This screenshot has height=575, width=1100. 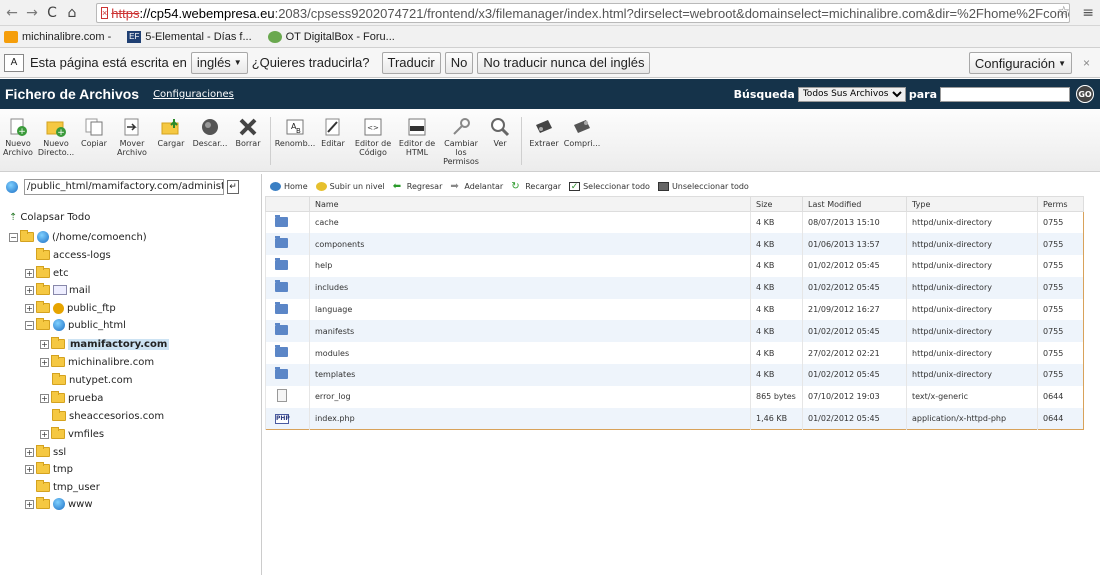 What do you see at coordinates (530, 353) in the screenshot?
I see `file-name: modules` at bounding box center [530, 353].